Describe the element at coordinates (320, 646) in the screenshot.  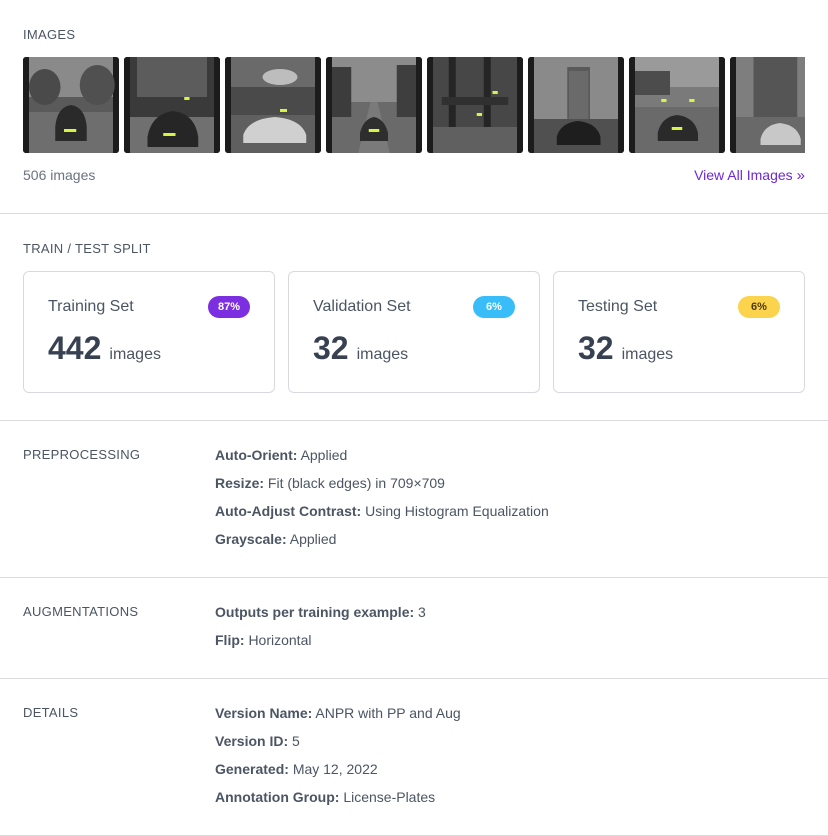
I see `augmentations-row: Flip: Horizontal` at that location.